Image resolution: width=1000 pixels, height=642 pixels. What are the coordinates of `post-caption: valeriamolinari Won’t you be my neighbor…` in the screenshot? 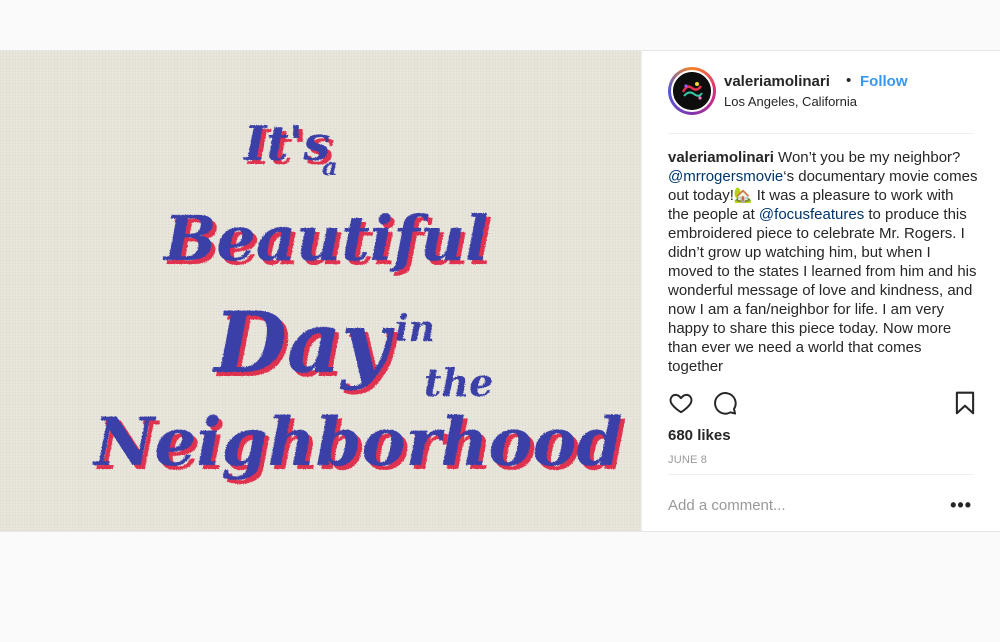 It's located at (823, 287).